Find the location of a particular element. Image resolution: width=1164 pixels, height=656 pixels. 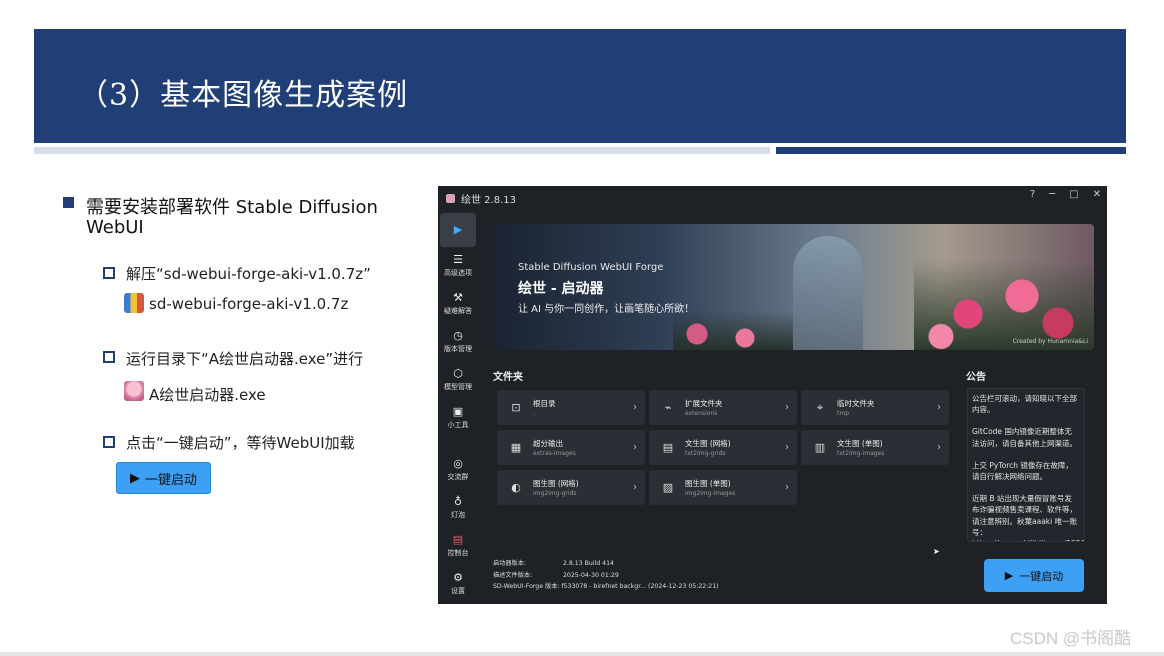

history-icon: ◷ is located at coordinates (458, 335).